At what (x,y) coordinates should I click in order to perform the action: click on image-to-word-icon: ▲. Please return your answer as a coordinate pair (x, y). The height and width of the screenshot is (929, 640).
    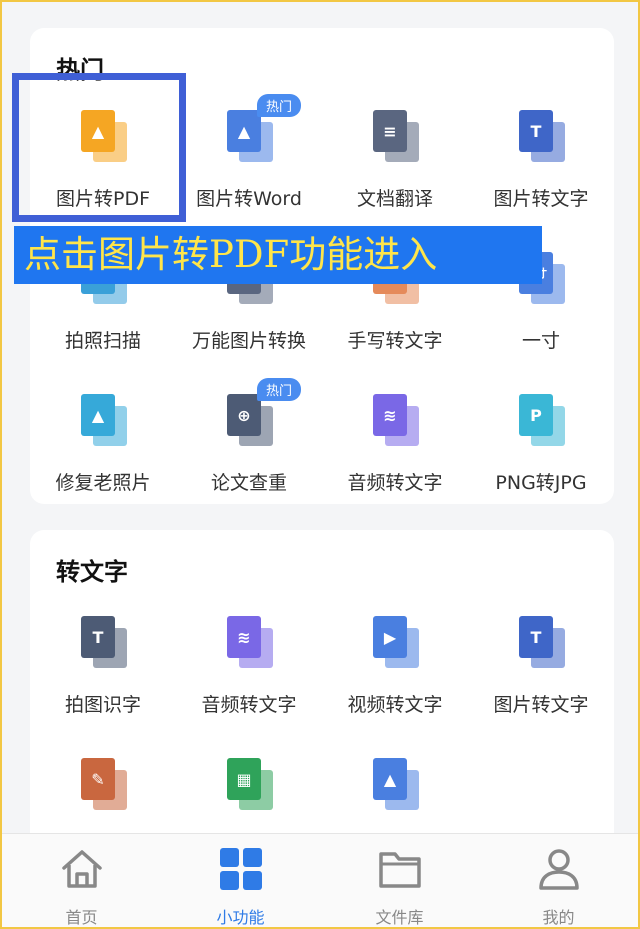
    Looking at the image, I should click on (395, 784).